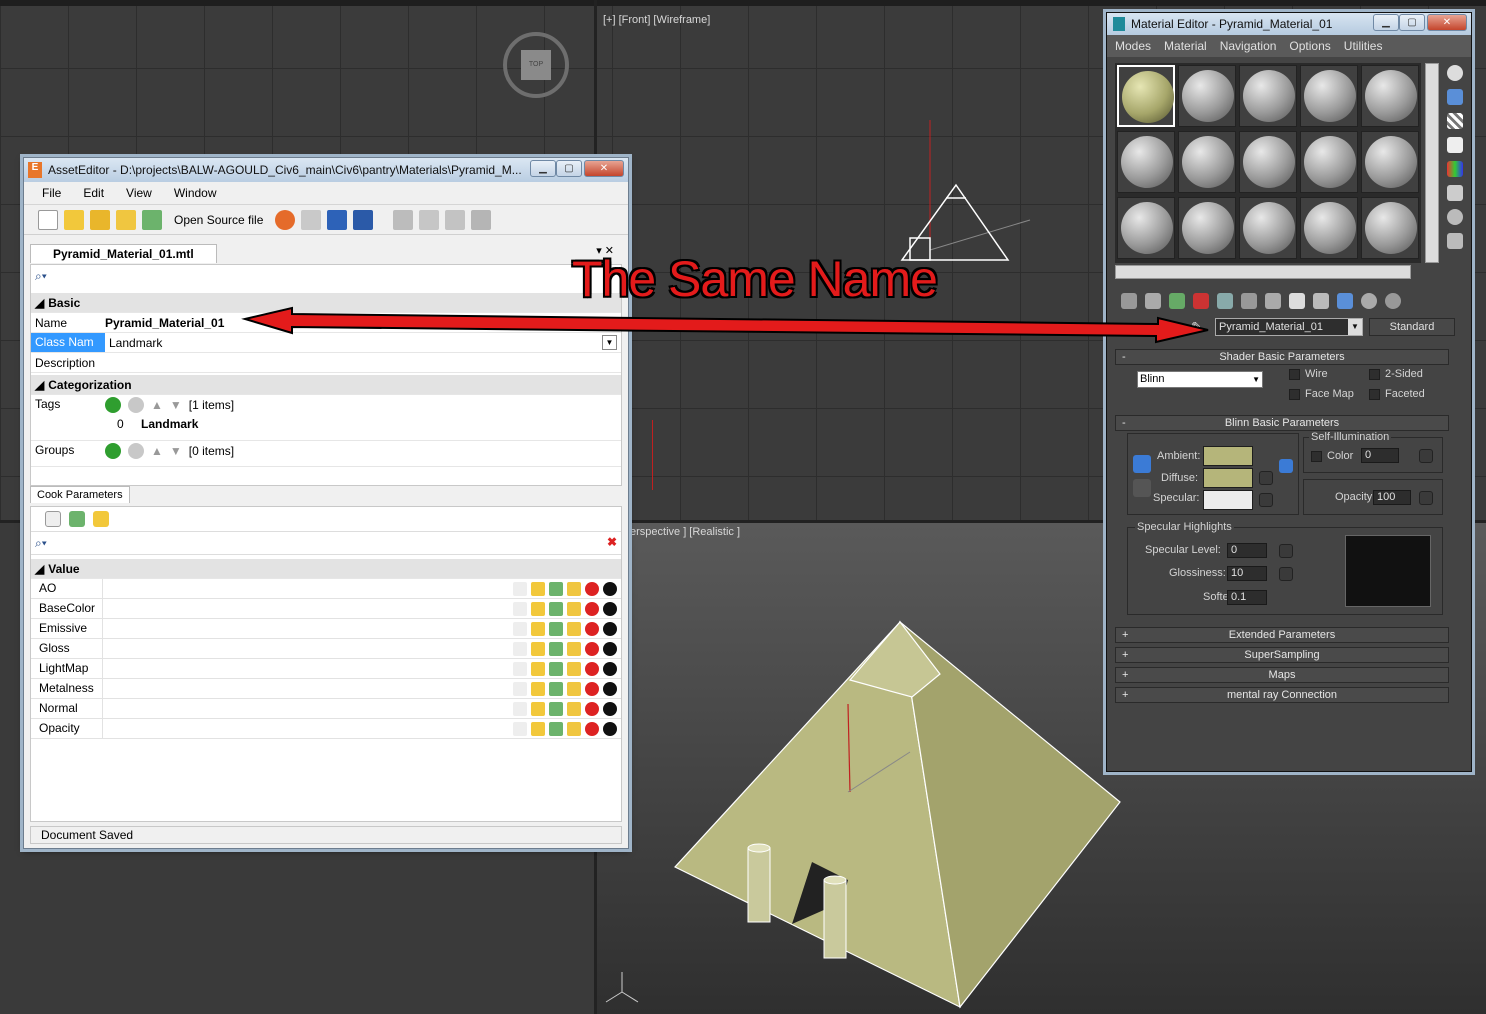  What do you see at coordinates (218, 220) in the screenshot?
I see `open-source-file-button: Open Source file` at bounding box center [218, 220].